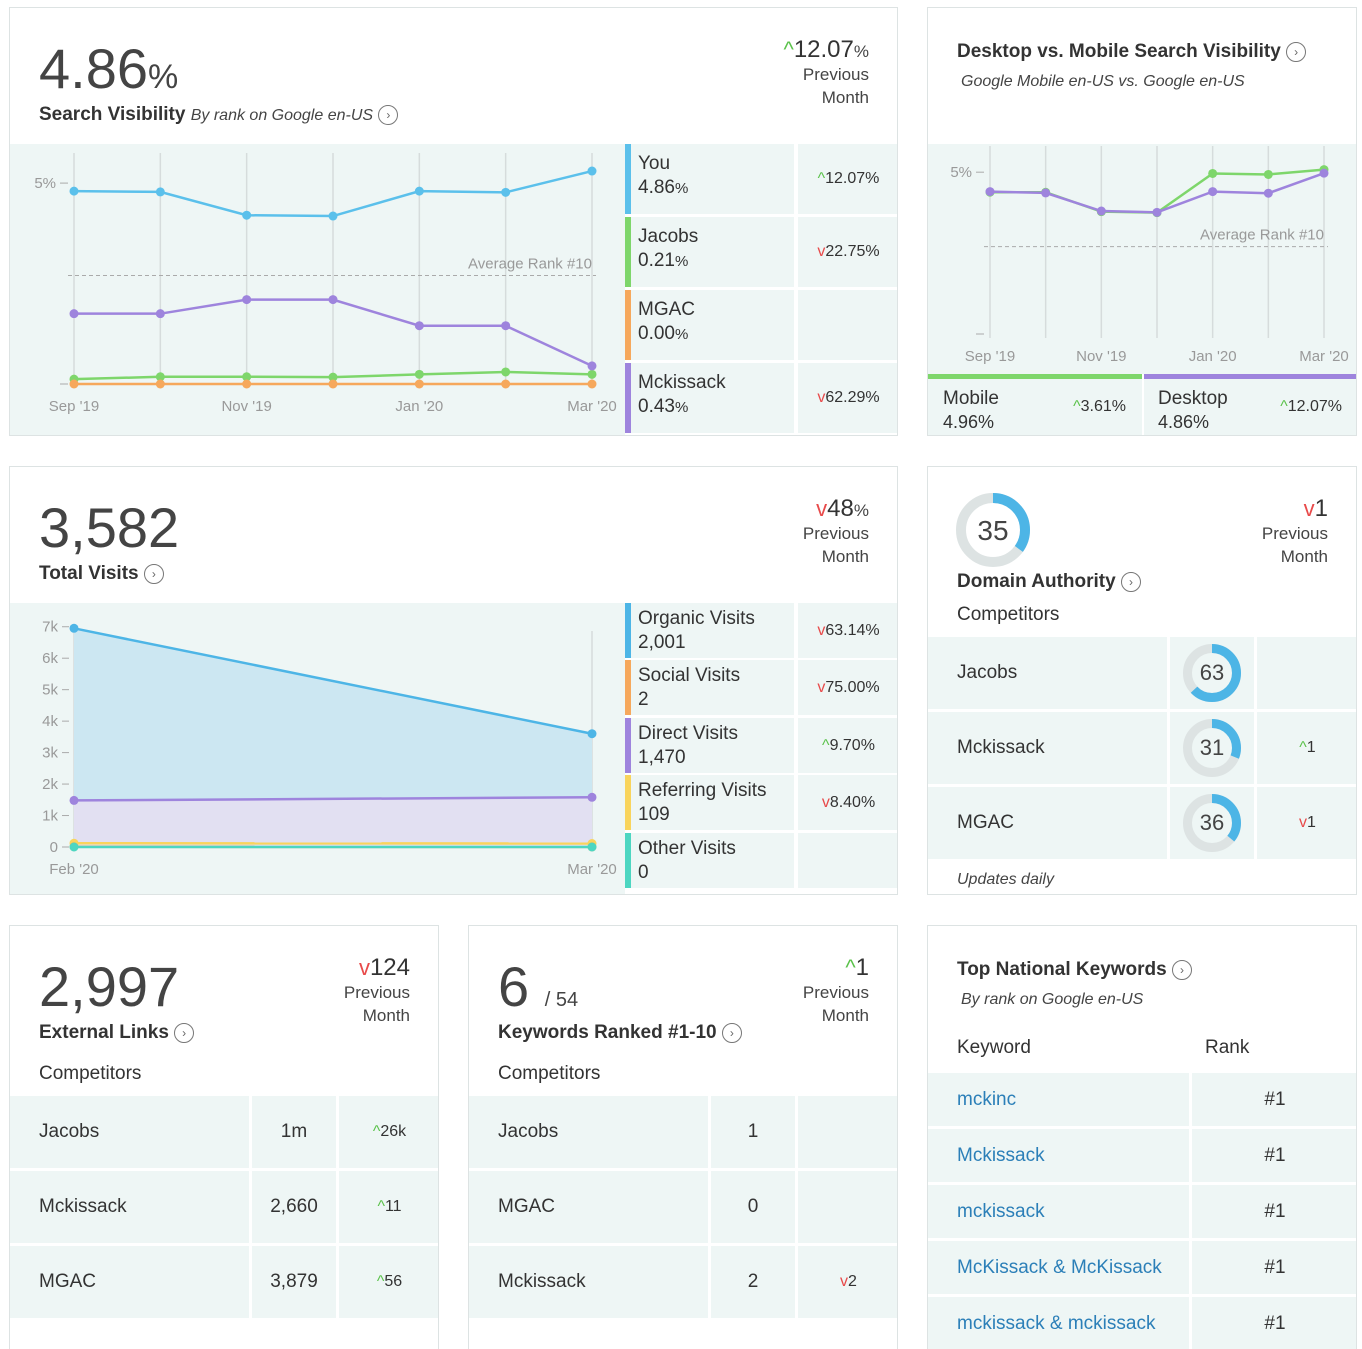 This screenshot has width=1362, height=1349. What do you see at coordinates (50, 658) in the screenshot?
I see `y-tick-label: 6k` at bounding box center [50, 658].